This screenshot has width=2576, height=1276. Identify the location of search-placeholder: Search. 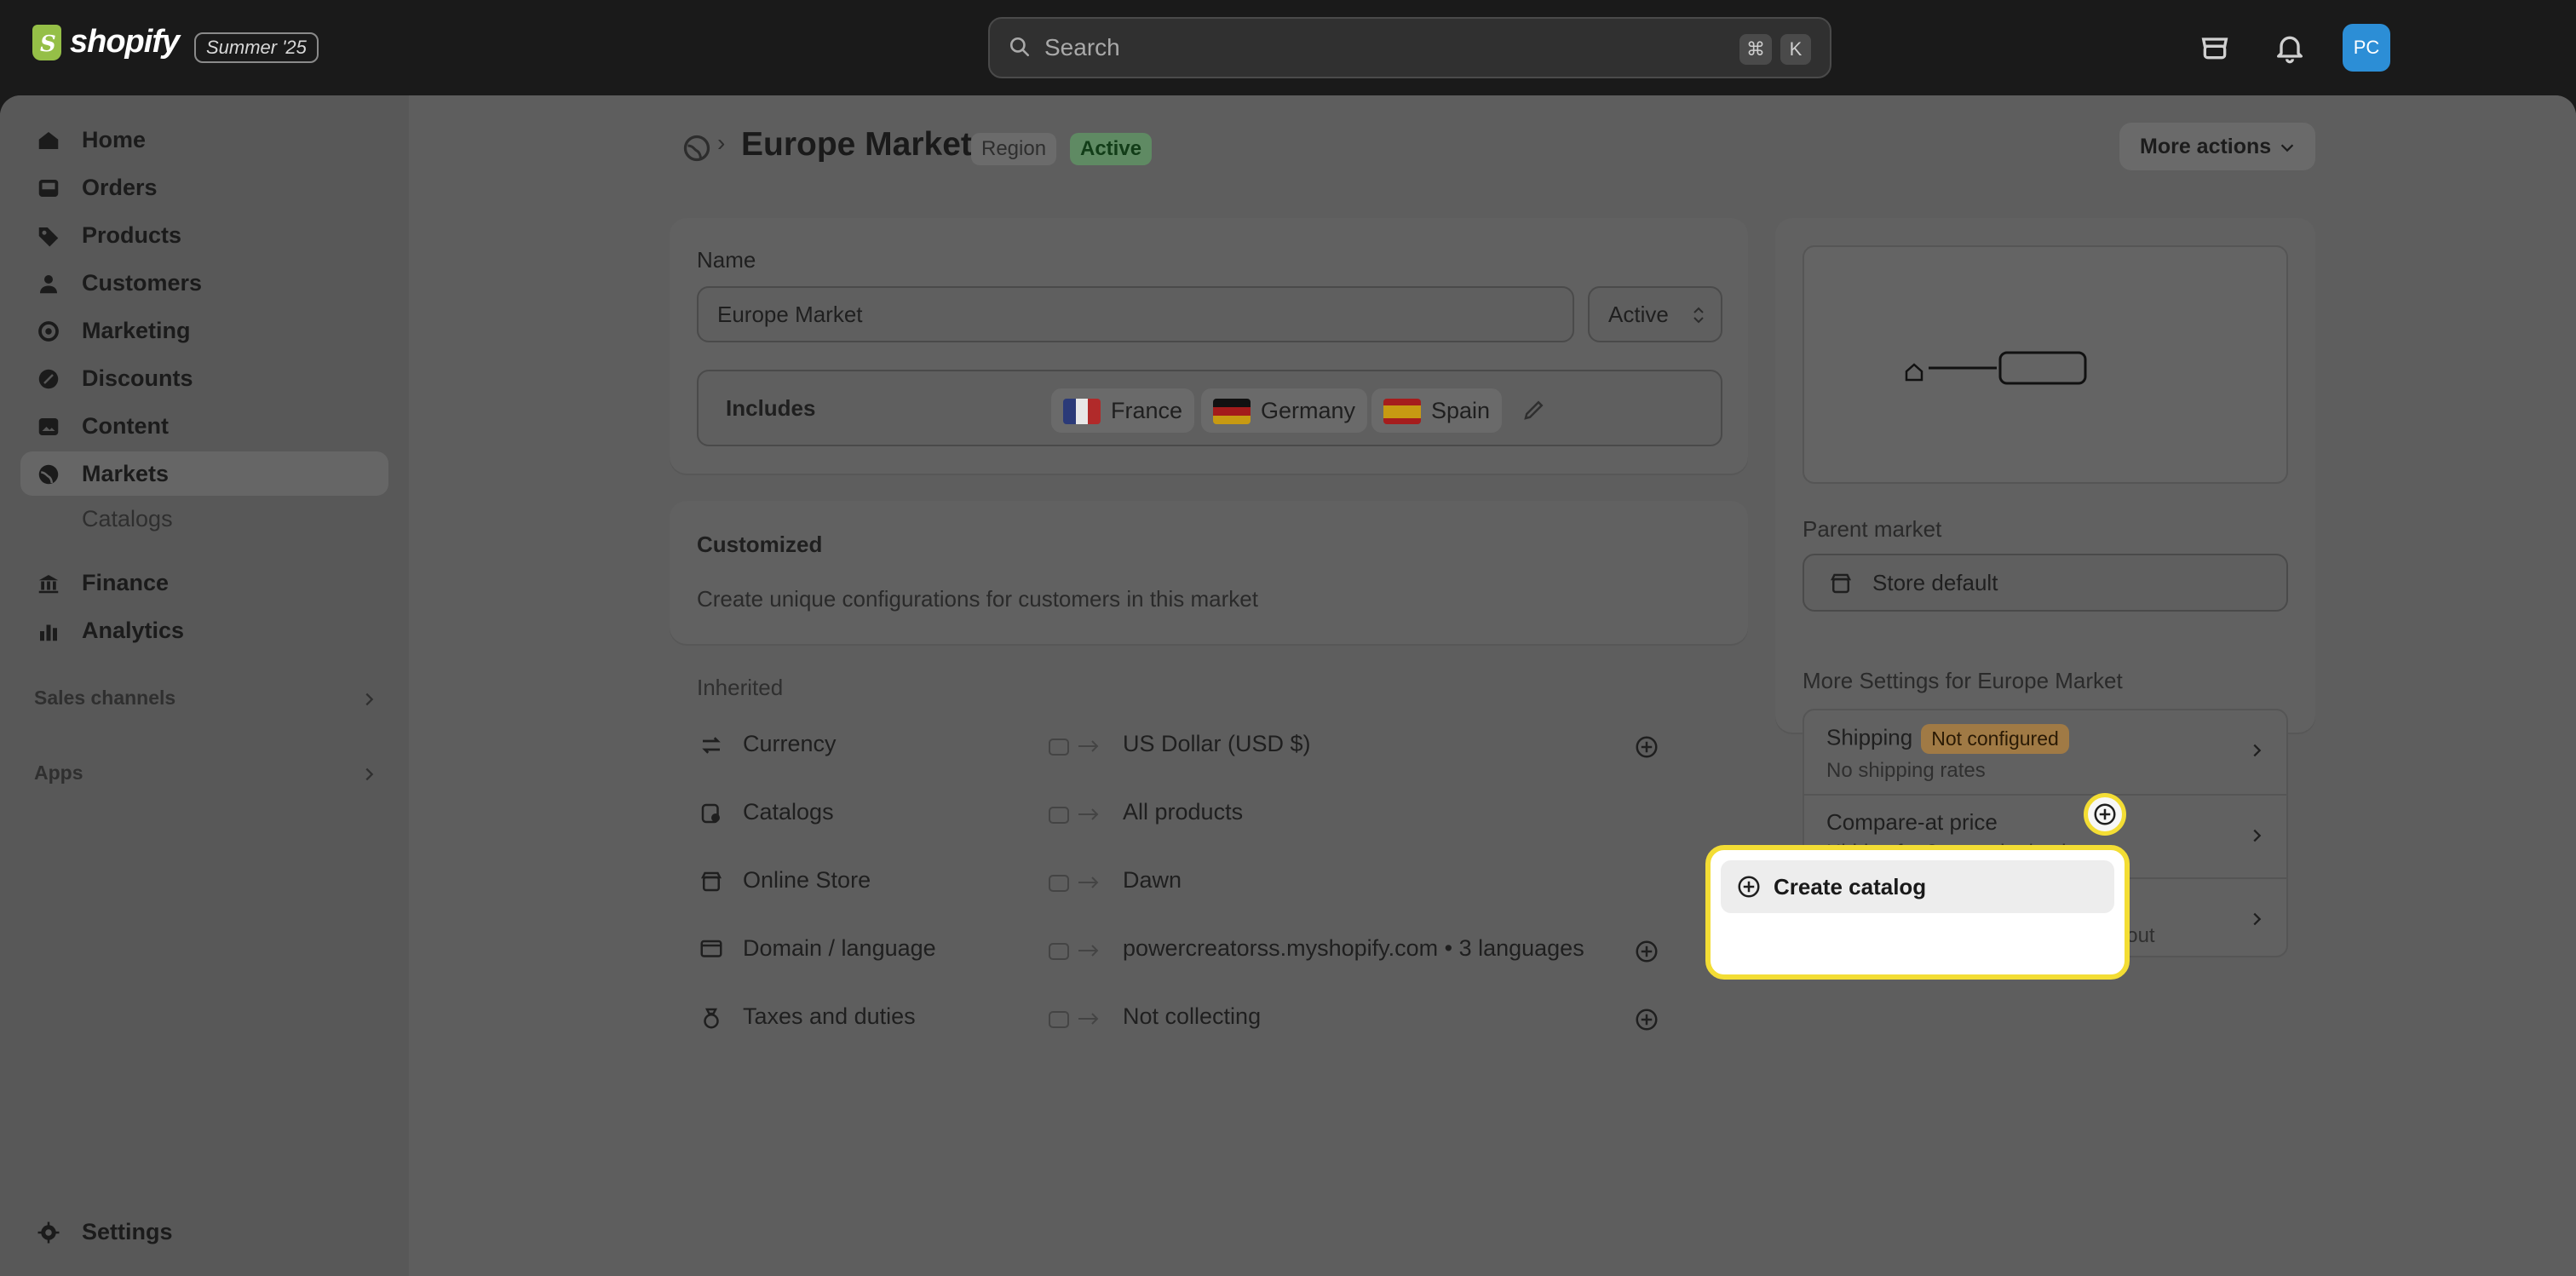
(1082, 47).